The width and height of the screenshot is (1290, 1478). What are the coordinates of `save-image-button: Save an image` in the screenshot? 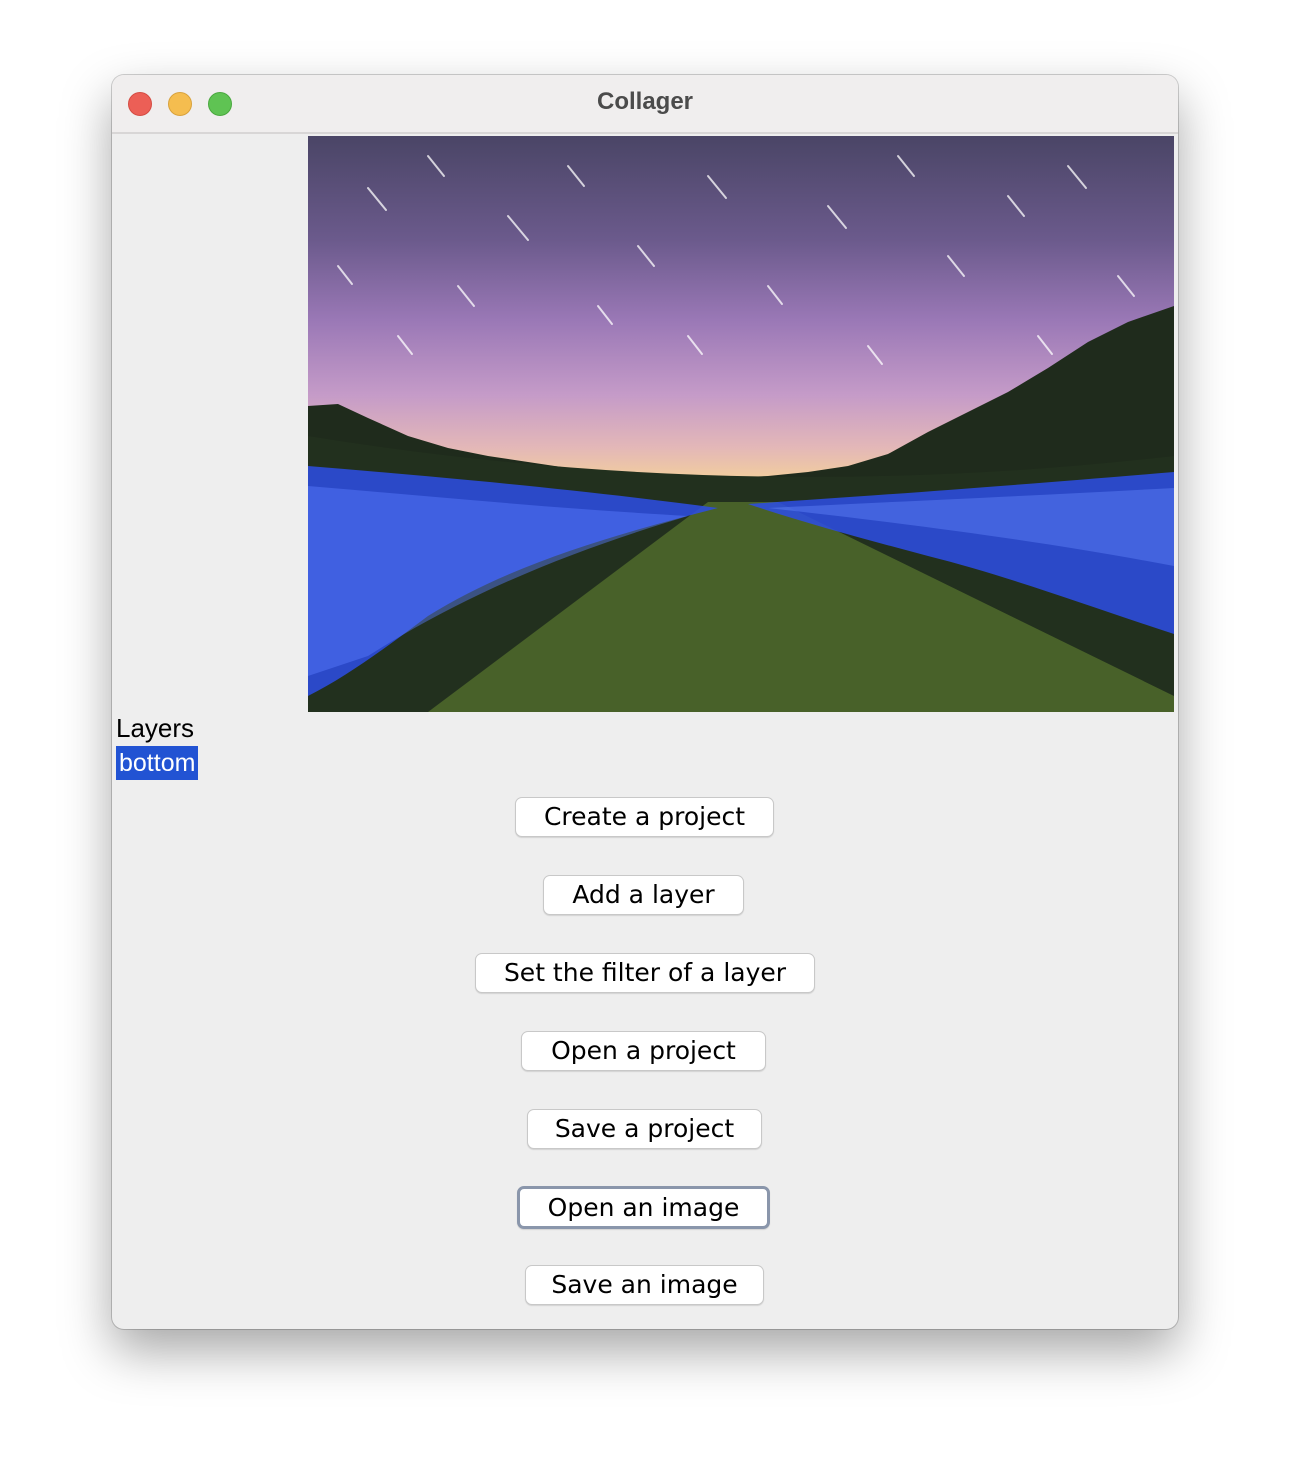 It's located at (644, 1285).